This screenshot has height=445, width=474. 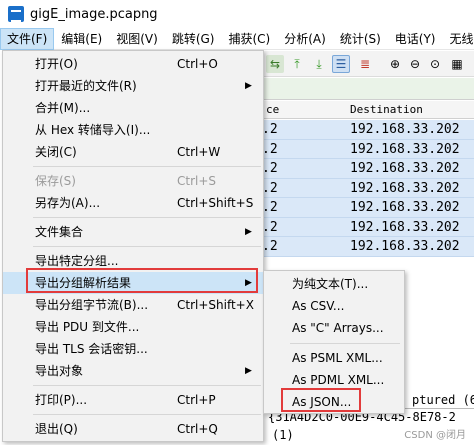 I want to click on menu-item-open-recent: 打开最近的文件(R) ▶, so click(x=133, y=86).